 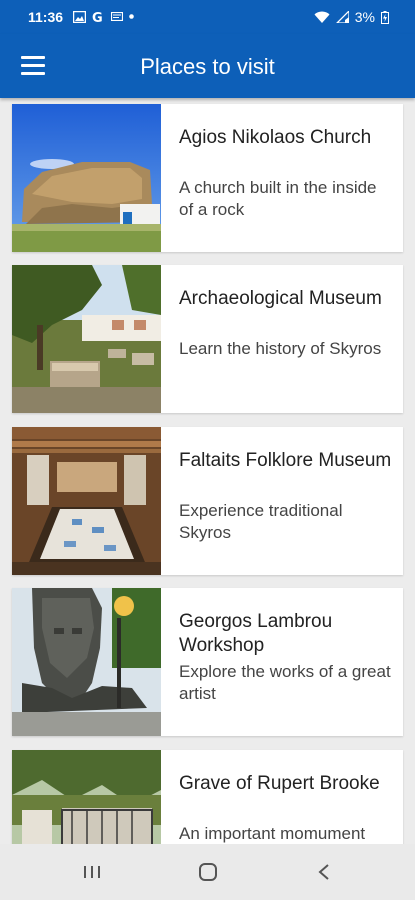 I want to click on faltaits-folklore-museum-image, so click(x=86, y=501).